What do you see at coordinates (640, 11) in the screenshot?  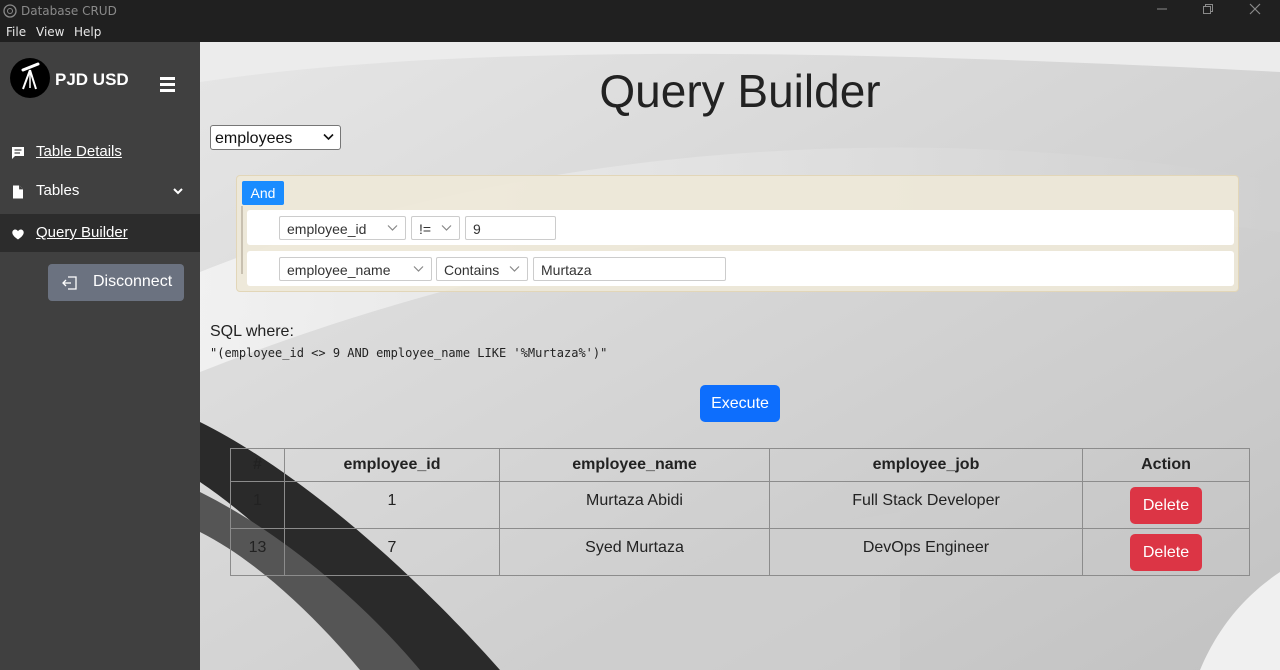 I see `title-bar: Database CRUD` at bounding box center [640, 11].